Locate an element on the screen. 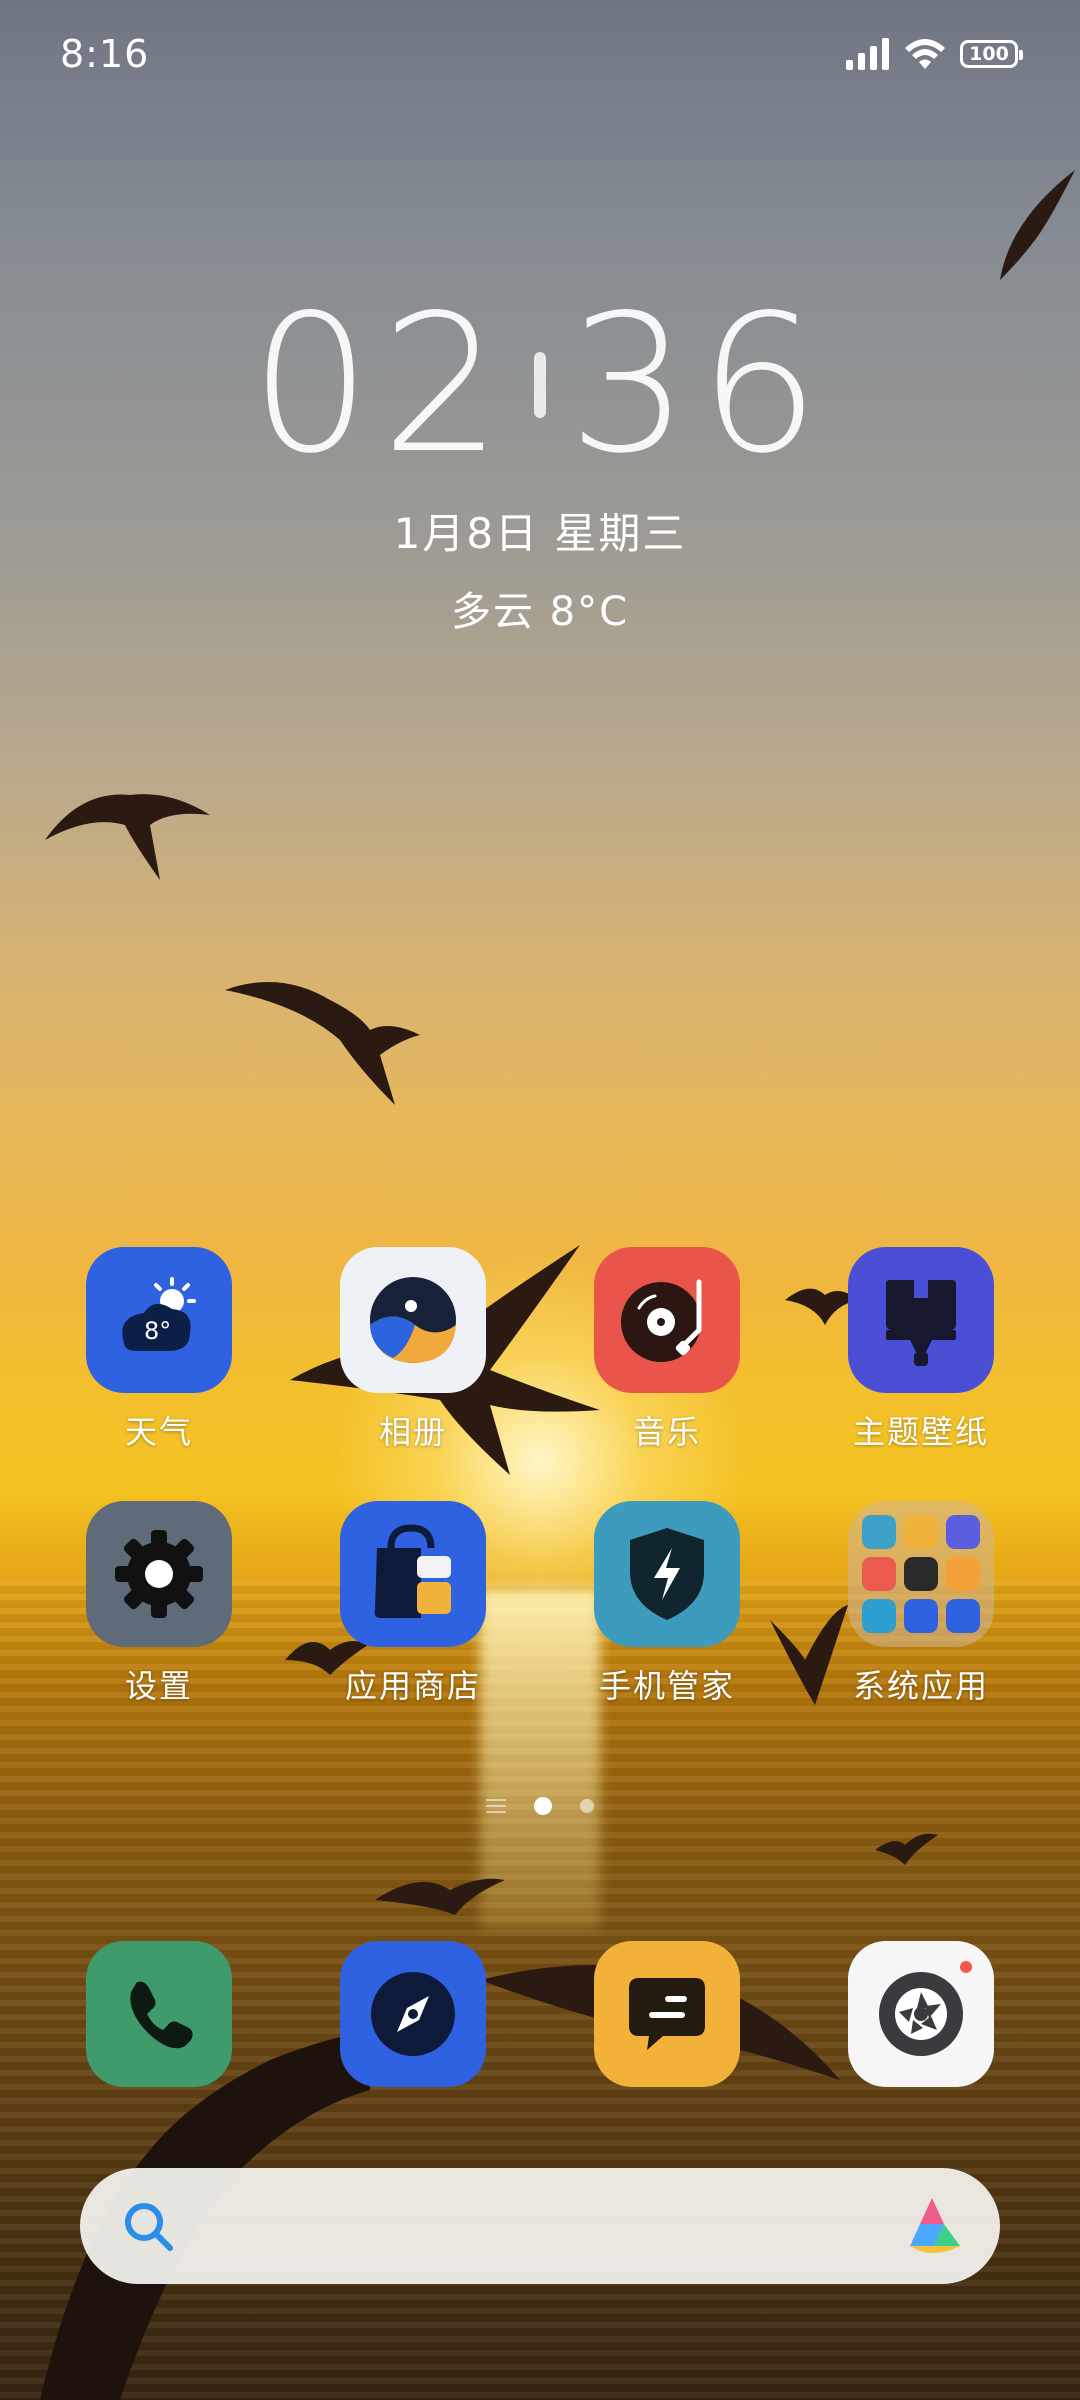 This screenshot has width=1080, height=2400. phone-icon is located at coordinates (159, 2014).